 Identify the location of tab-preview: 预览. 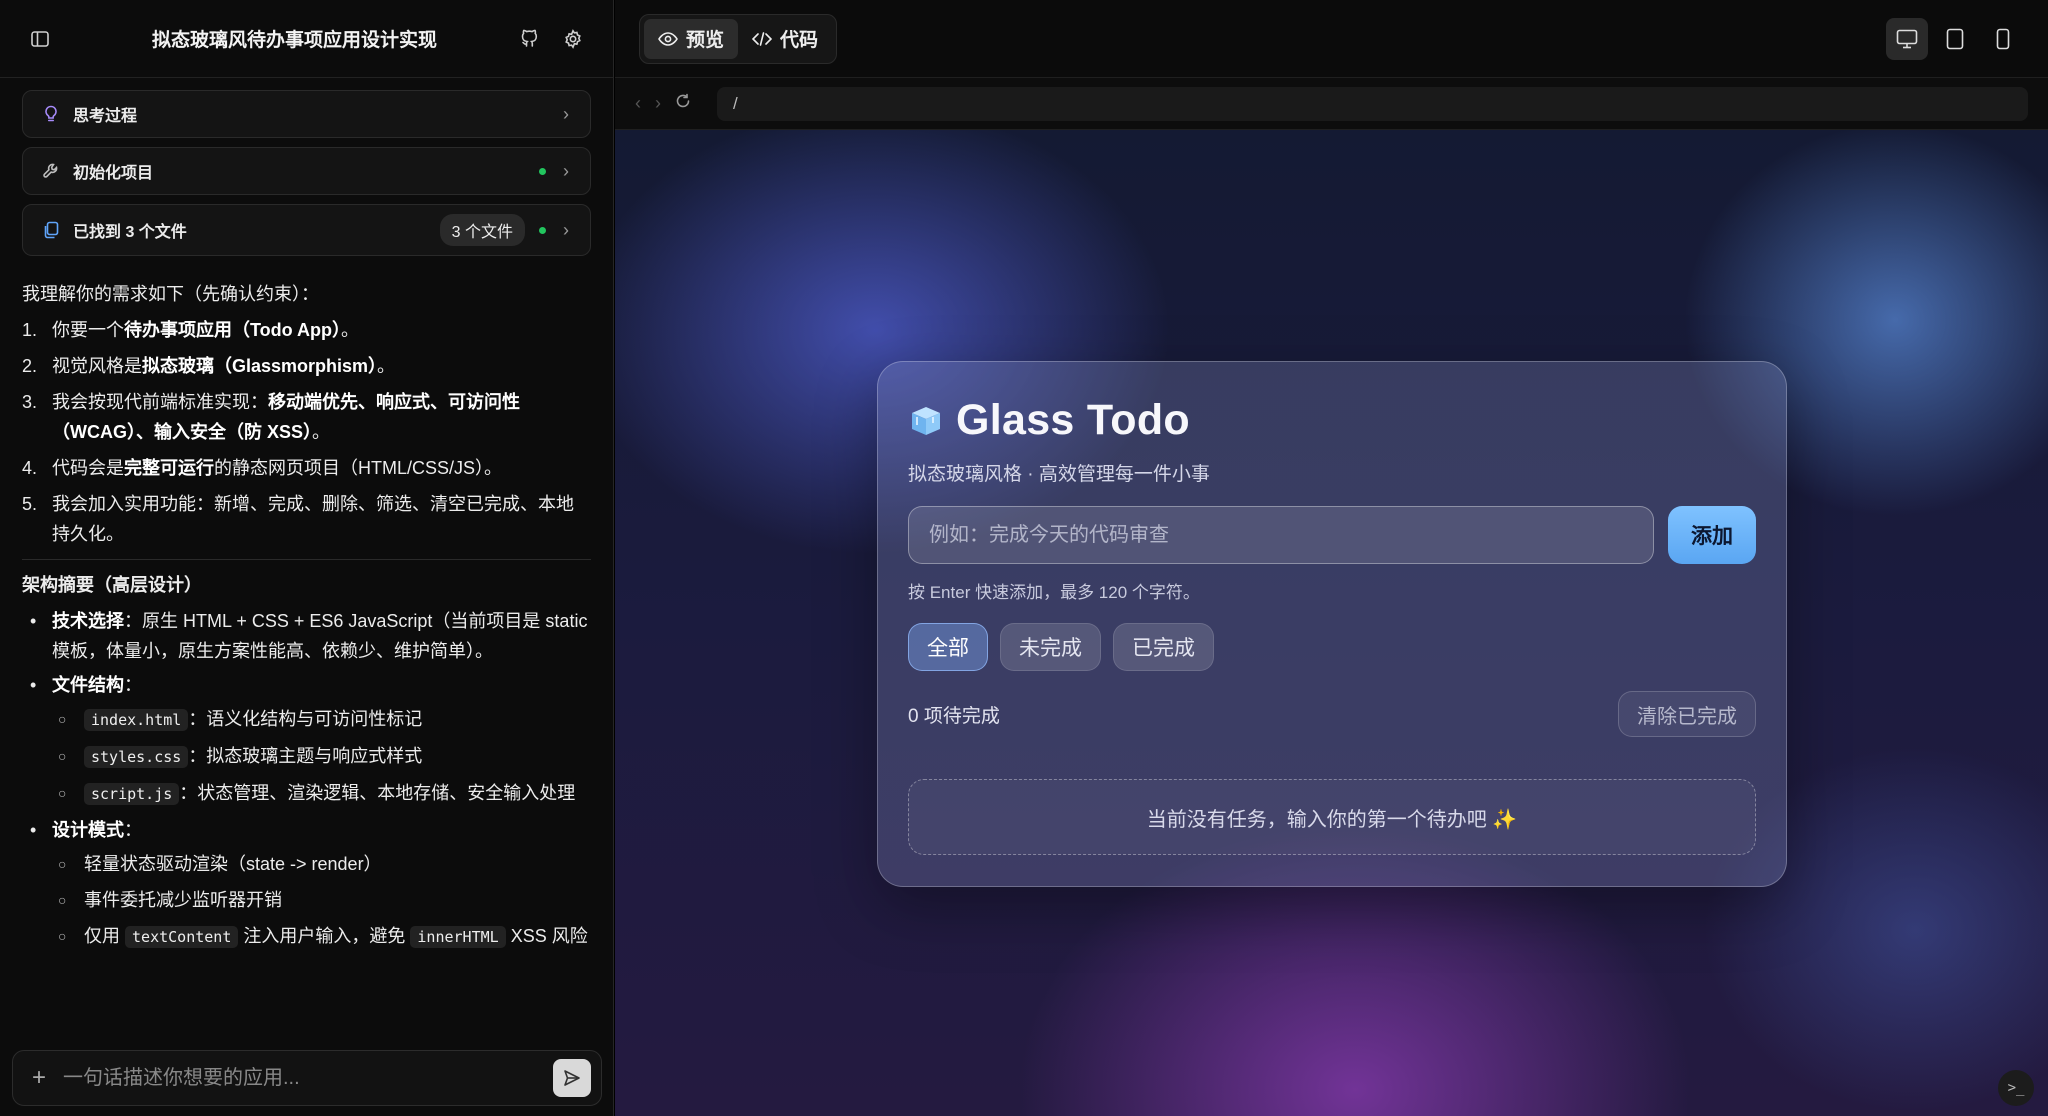
(691, 38).